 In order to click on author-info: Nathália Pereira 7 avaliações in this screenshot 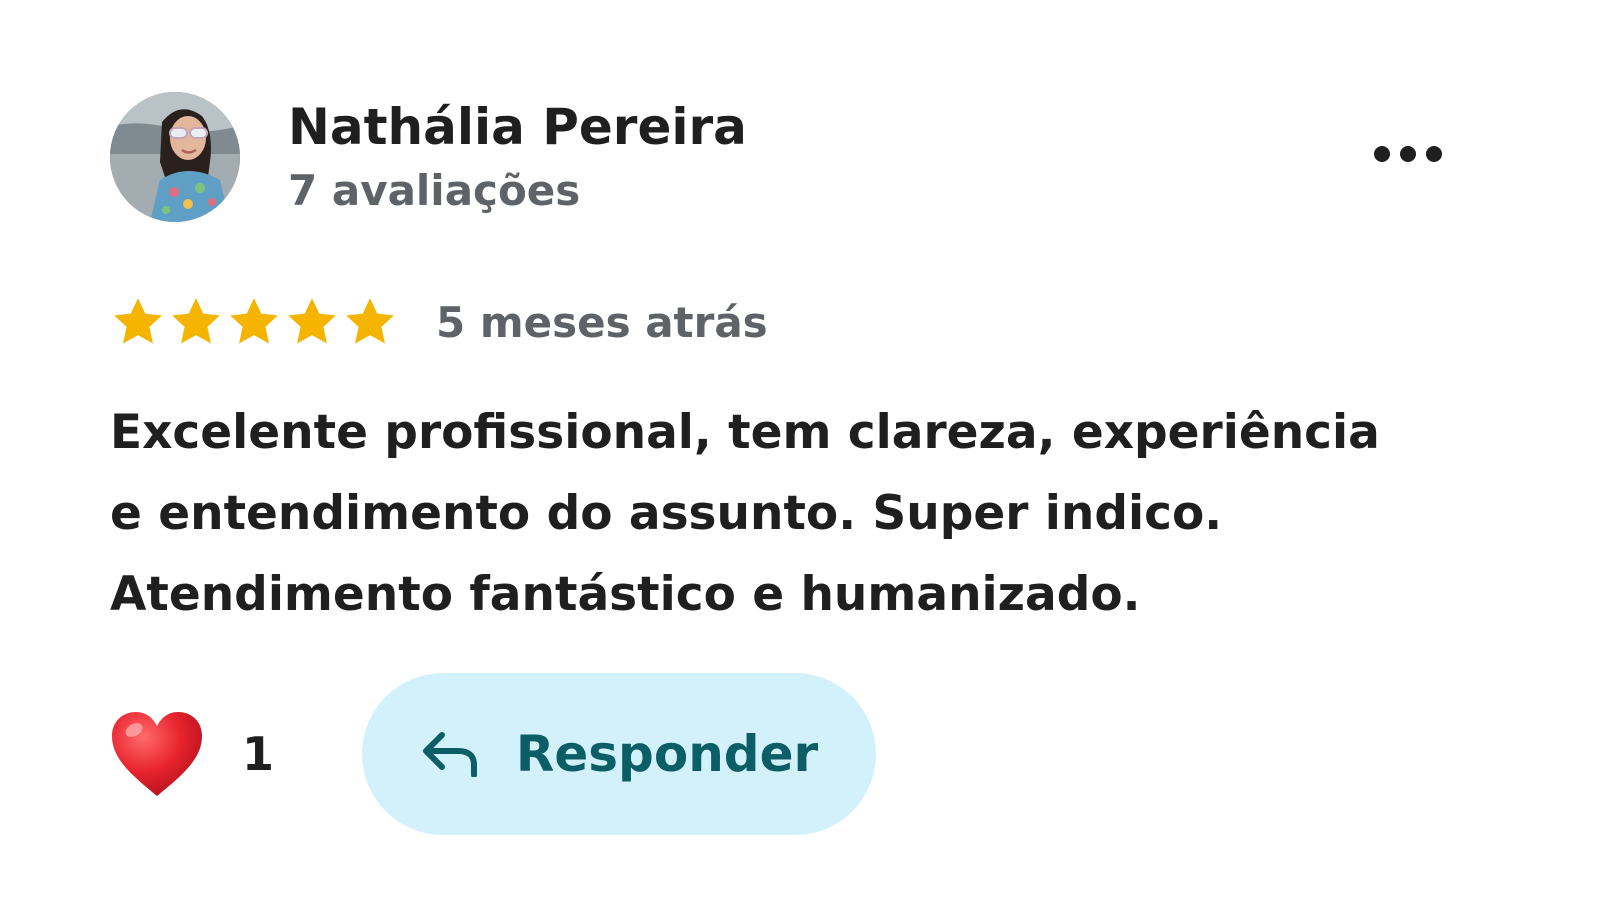, I will do `click(517, 158)`.